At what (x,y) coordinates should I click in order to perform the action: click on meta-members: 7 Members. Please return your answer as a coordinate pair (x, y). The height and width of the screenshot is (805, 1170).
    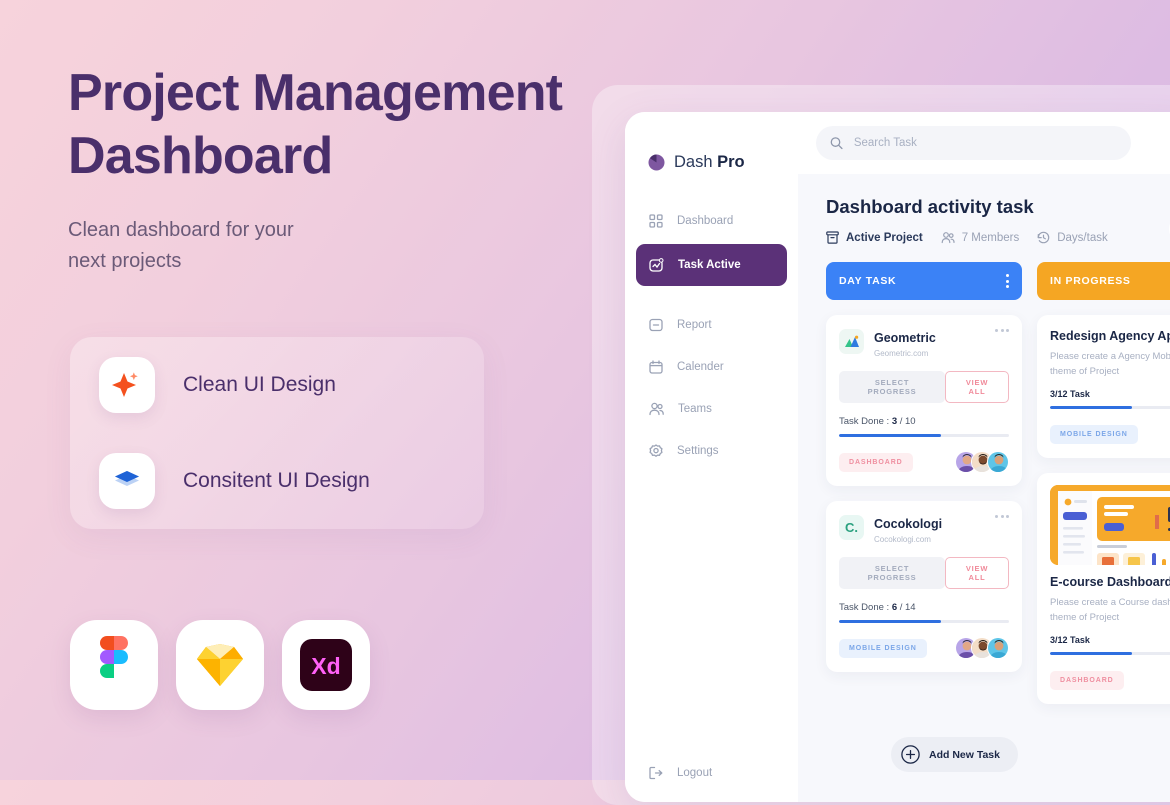
    Looking at the image, I should click on (980, 237).